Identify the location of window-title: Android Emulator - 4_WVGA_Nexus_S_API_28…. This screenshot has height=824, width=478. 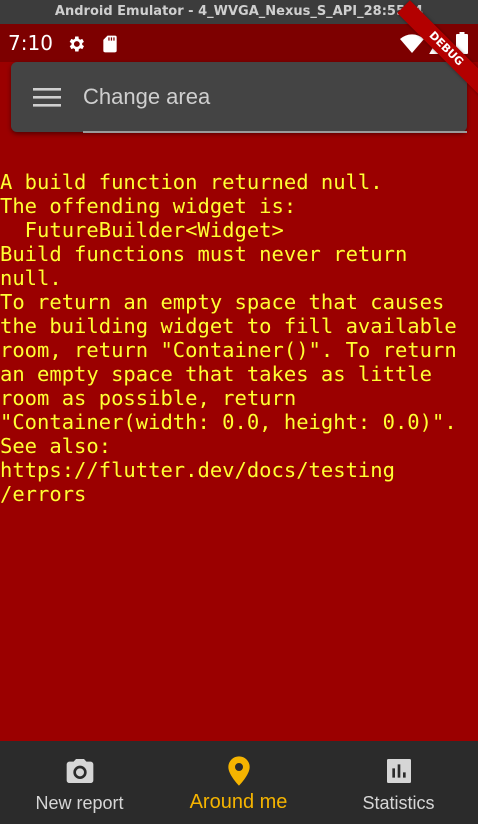
(239, 11).